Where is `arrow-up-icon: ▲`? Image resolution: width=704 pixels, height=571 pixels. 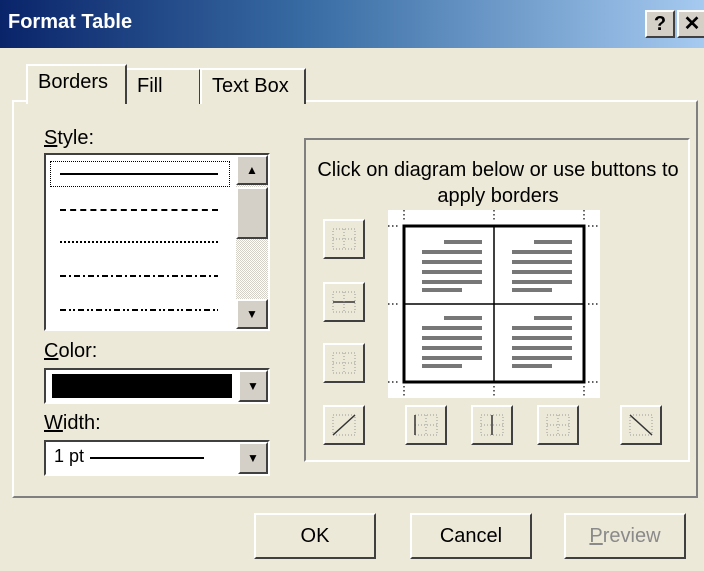 arrow-up-icon: ▲ is located at coordinates (252, 170).